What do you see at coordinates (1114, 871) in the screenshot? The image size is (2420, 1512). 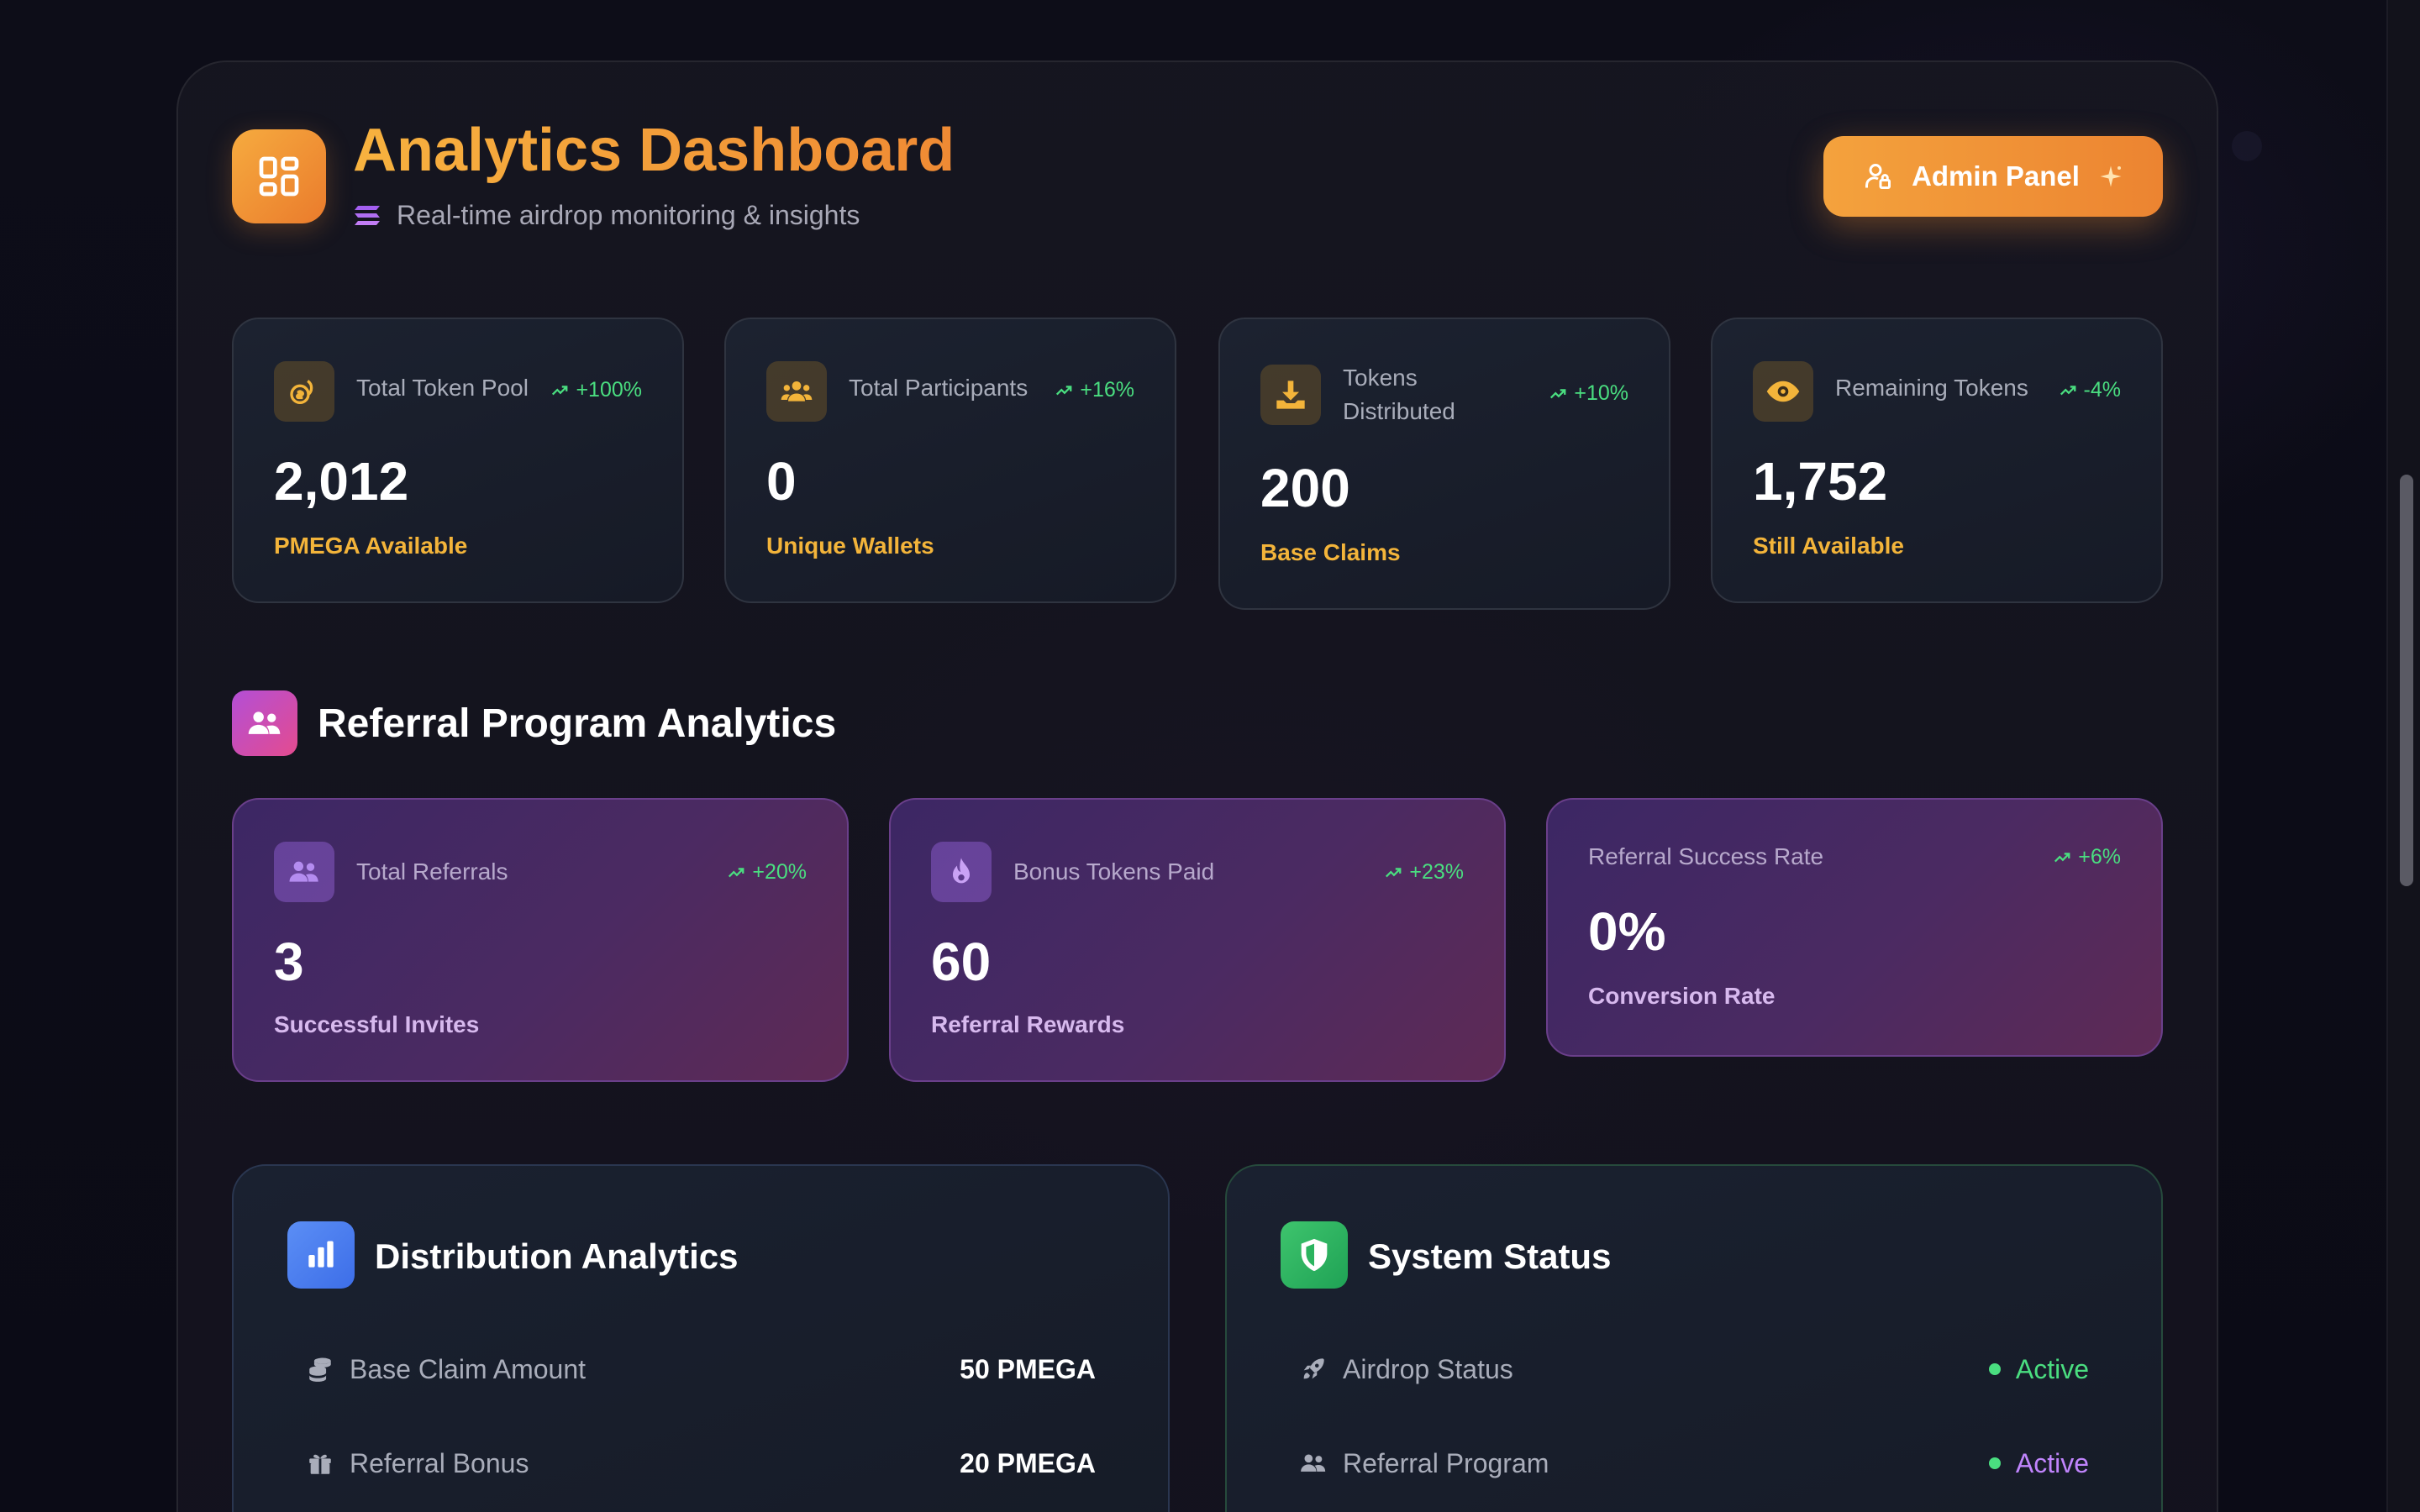 I see `ref-label: Bonus Tokens Paid` at bounding box center [1114, 871].